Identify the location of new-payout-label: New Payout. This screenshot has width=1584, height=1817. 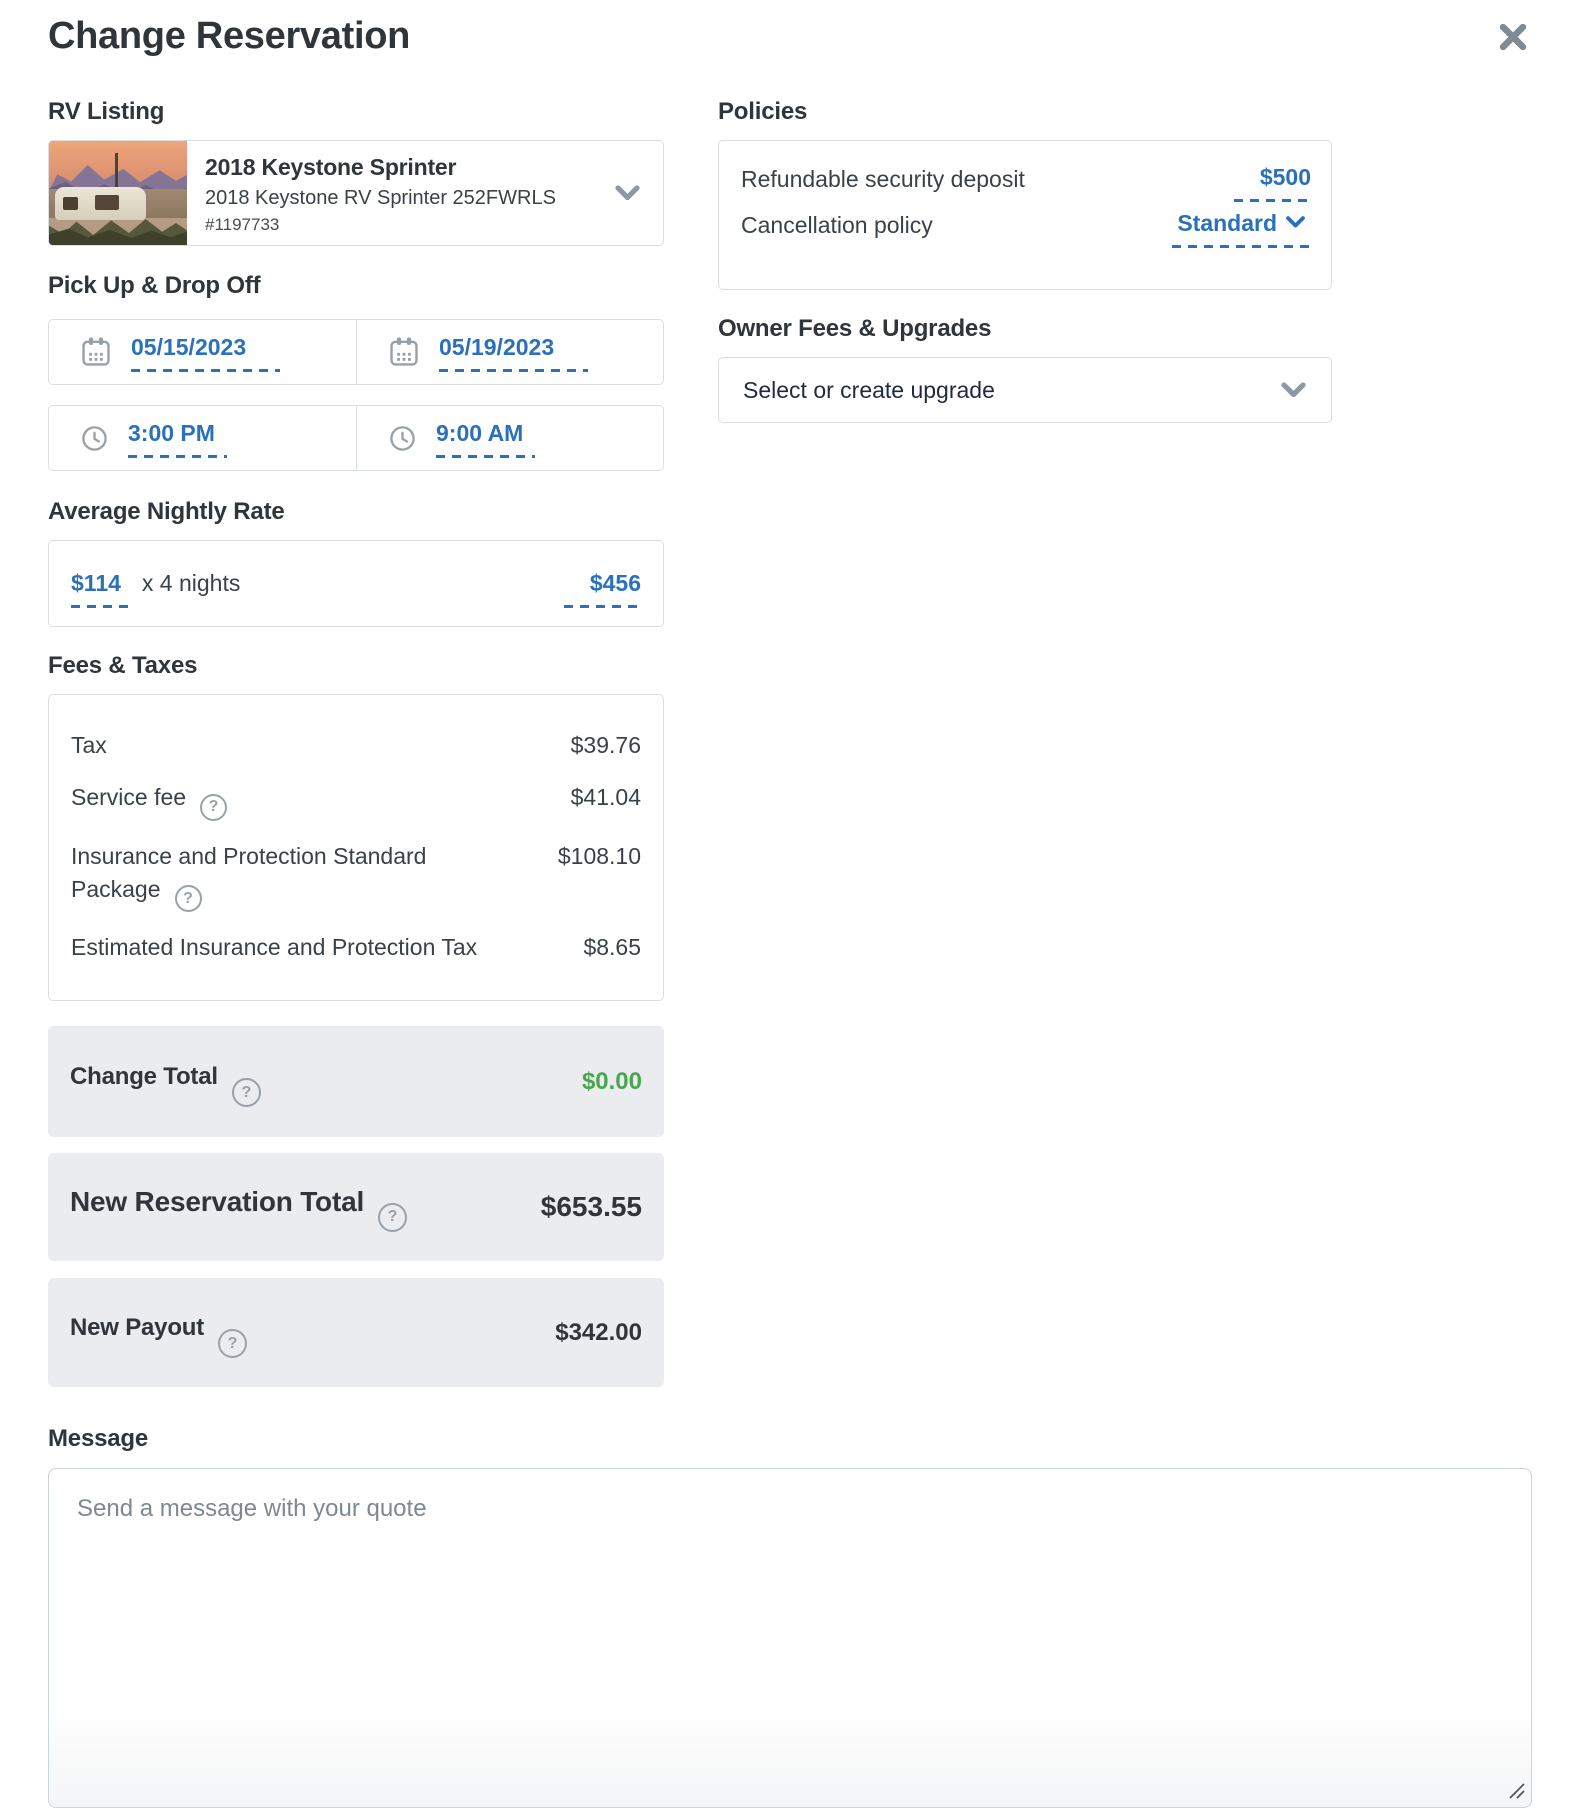
(137, 1327).